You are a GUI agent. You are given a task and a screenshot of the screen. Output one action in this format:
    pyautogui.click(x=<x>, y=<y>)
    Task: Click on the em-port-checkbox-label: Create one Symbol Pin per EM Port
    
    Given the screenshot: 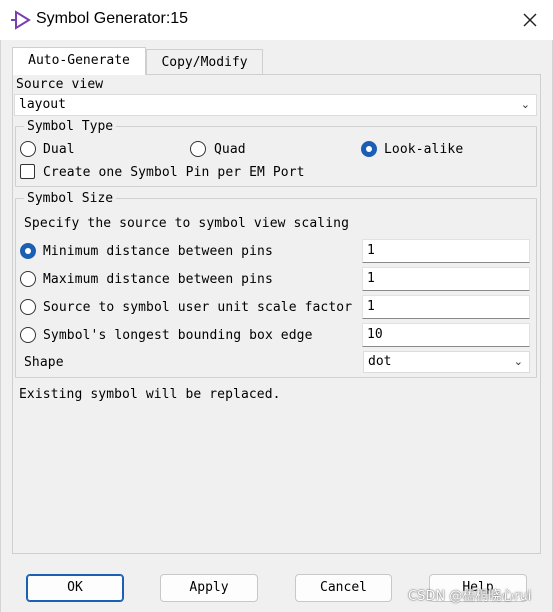 What is the action you would take?
    pyautogui.click(x=174, y=172)
    